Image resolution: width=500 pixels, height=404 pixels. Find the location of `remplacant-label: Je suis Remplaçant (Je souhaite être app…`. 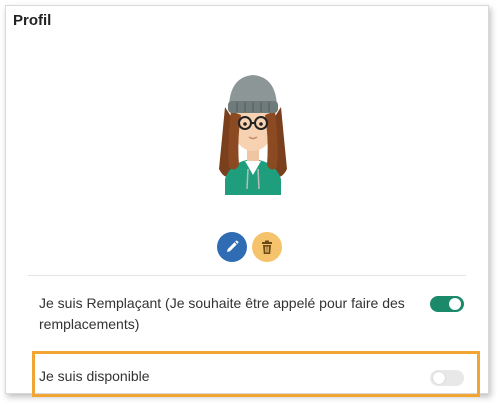

remplacant-label: Je suis Remplaçant (Je souhaite être app… is located at coordinates (222, 313).